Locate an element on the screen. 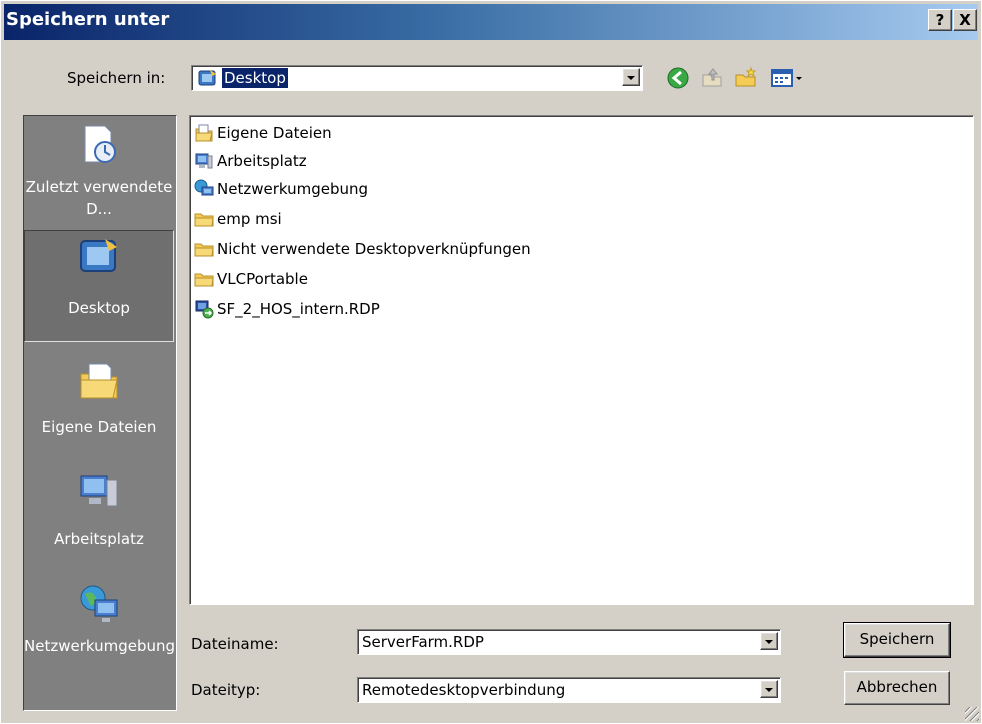 This screenshot has height=724, width=982. up-folder-icon is located at coordinates (712, 78).